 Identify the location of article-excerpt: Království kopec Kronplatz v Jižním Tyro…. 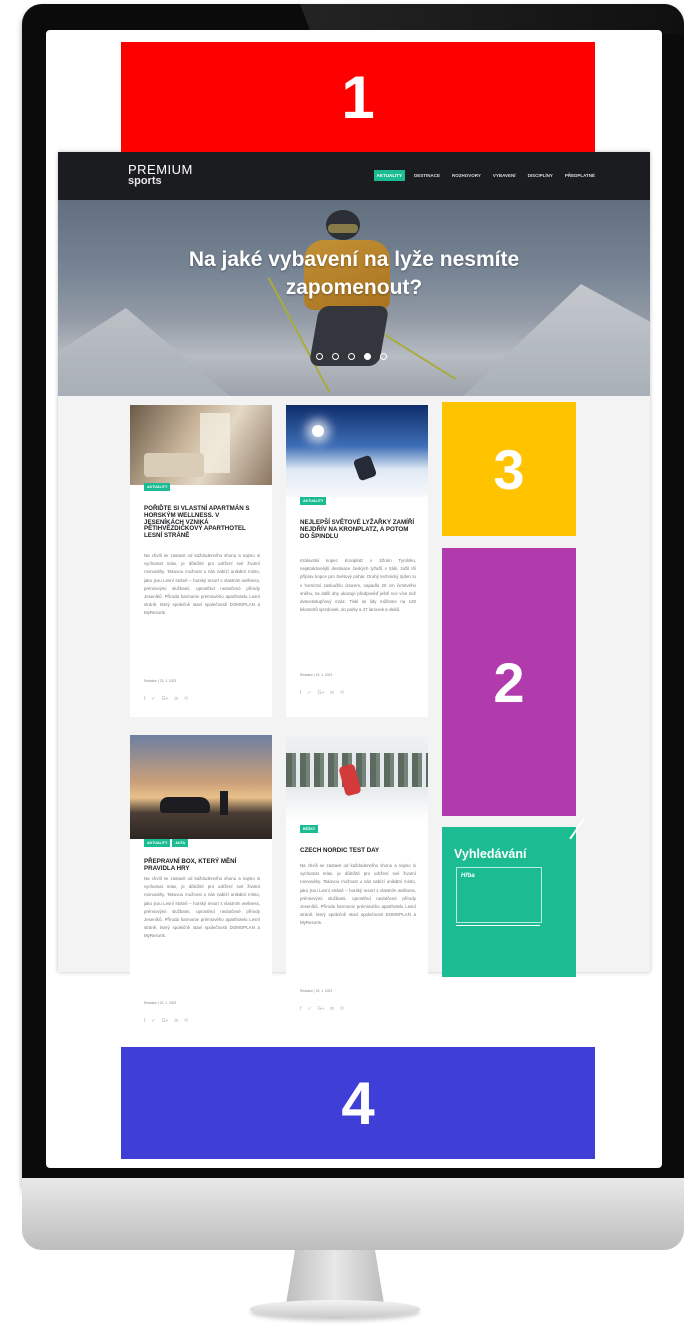
(358, 585).